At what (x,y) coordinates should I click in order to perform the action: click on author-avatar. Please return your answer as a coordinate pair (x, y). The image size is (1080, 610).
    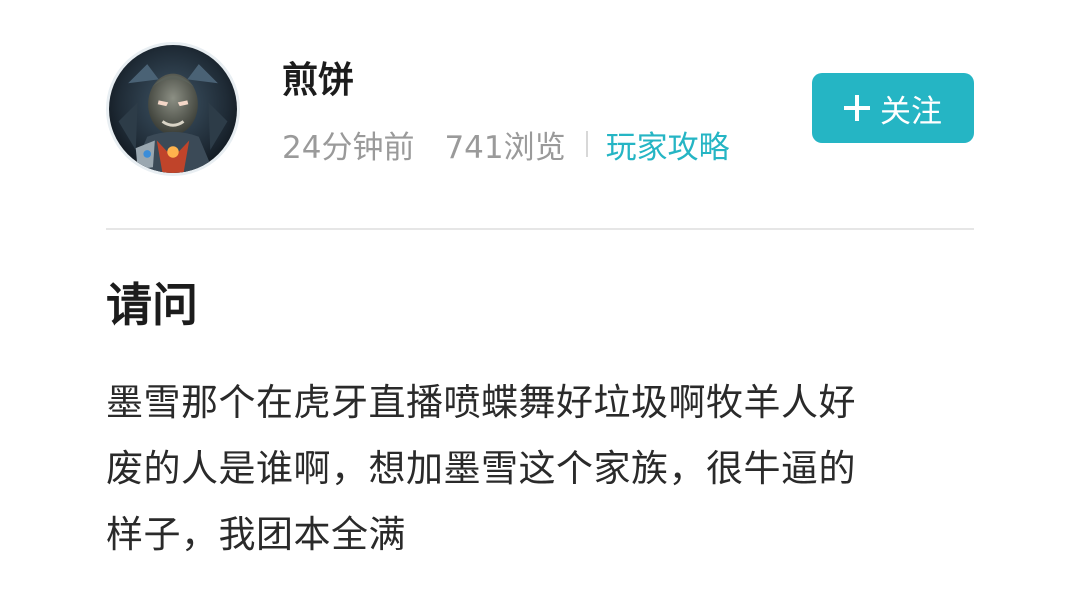
    Looking at the image, I should click on (173, 109).